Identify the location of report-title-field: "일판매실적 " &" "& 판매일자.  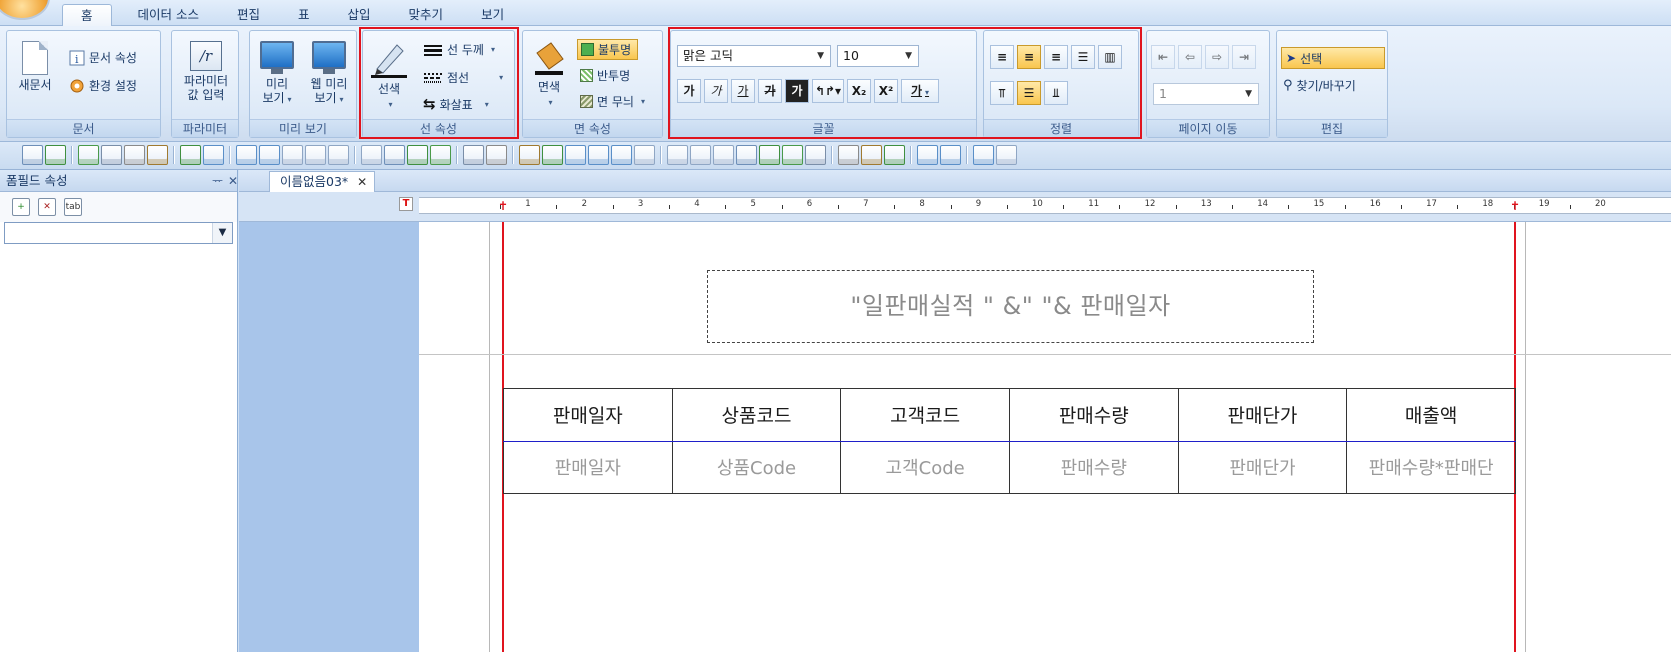
(1010, 306).